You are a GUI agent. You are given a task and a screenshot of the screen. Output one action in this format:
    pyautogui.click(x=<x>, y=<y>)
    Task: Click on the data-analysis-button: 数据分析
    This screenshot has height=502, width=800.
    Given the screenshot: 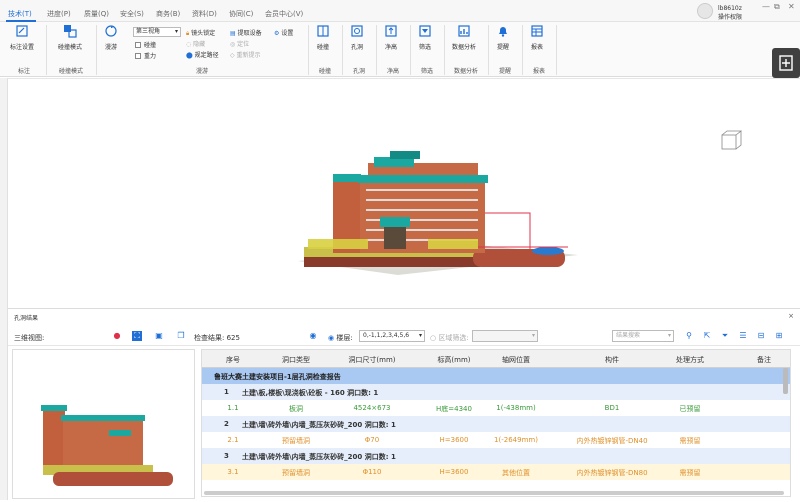 What is the action you would take?
    pyautogui.click(x=464, y=37)
    